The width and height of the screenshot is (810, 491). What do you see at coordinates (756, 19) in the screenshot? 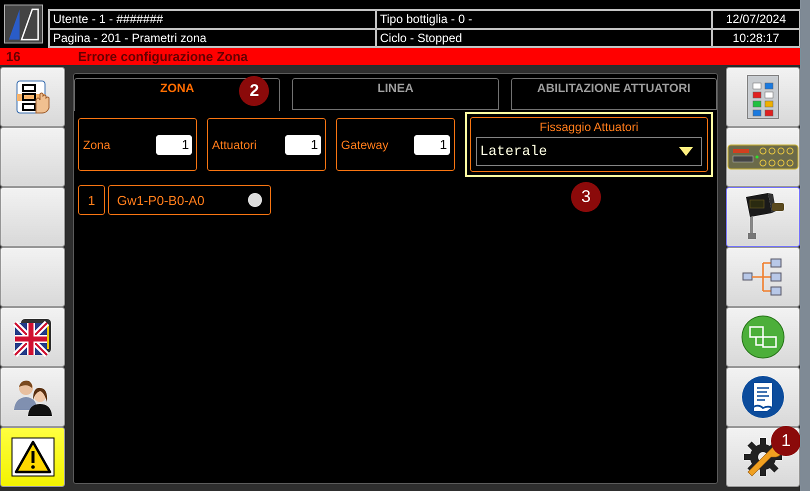
I see `date-label: 12/07/2024` at bounding box center [756, 19].